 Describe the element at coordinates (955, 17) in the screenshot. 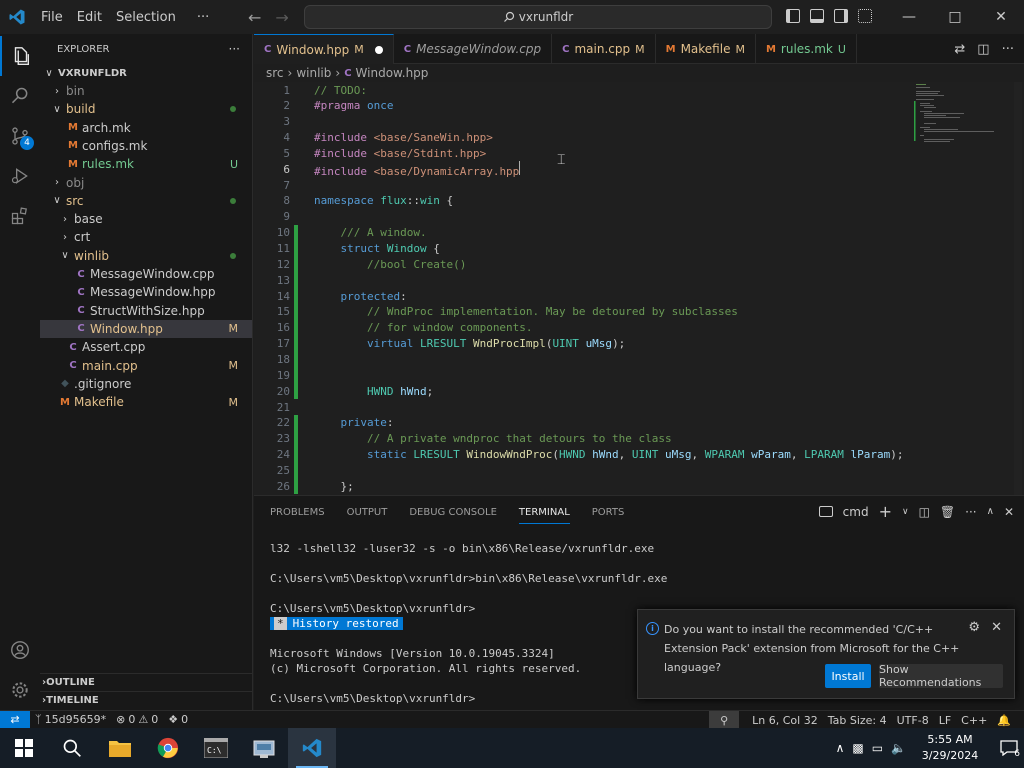

I see `maximize-icon: □` at that location.